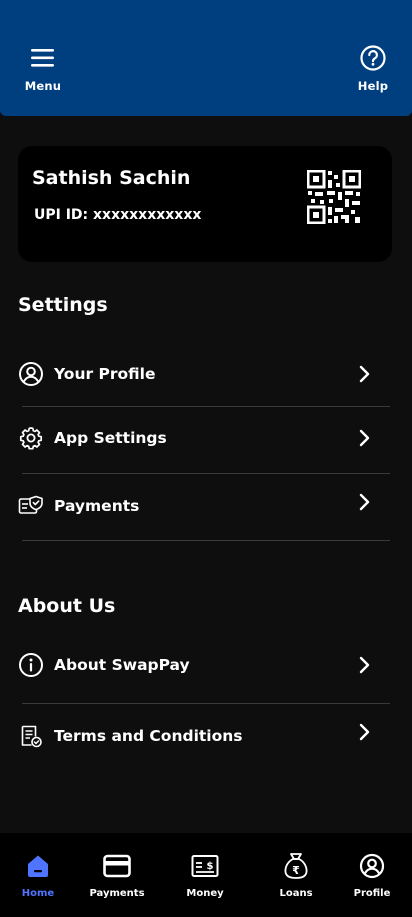 Image resolution: width=412 pixels, height=917 pixels. What do you see at coordinates (117, 893) in the screenshot?
I see `nav-payments-label: Payments` at bounding box center [117, 893].